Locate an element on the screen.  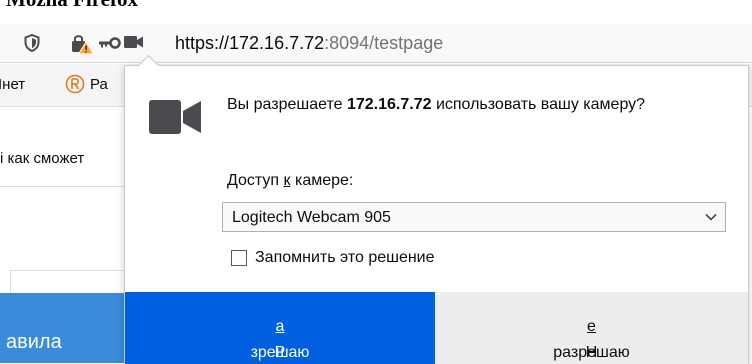
allow-button: Ра зрешаю is located at coordinates (280, 328).